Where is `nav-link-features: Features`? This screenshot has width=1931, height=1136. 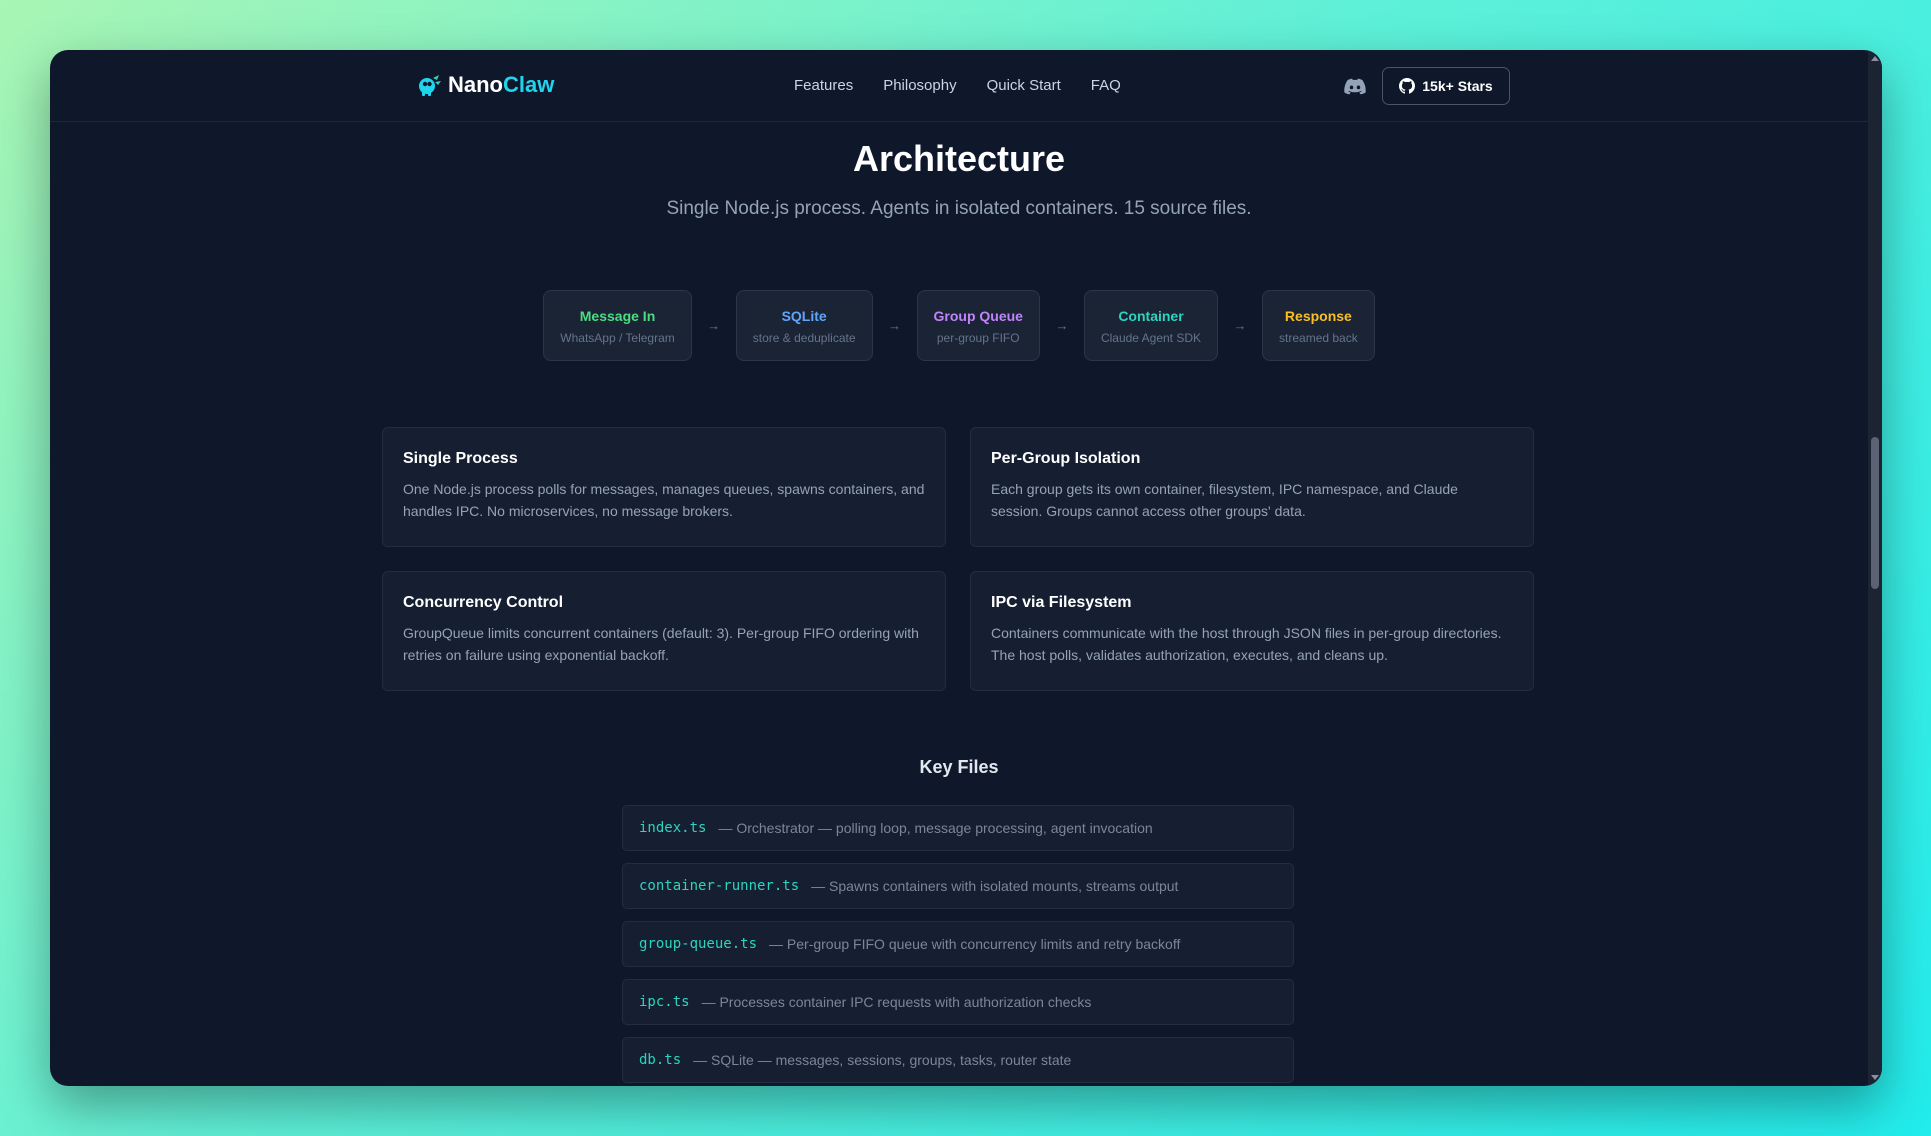
nav-link-features: Features is located at coordinates (823, 85).